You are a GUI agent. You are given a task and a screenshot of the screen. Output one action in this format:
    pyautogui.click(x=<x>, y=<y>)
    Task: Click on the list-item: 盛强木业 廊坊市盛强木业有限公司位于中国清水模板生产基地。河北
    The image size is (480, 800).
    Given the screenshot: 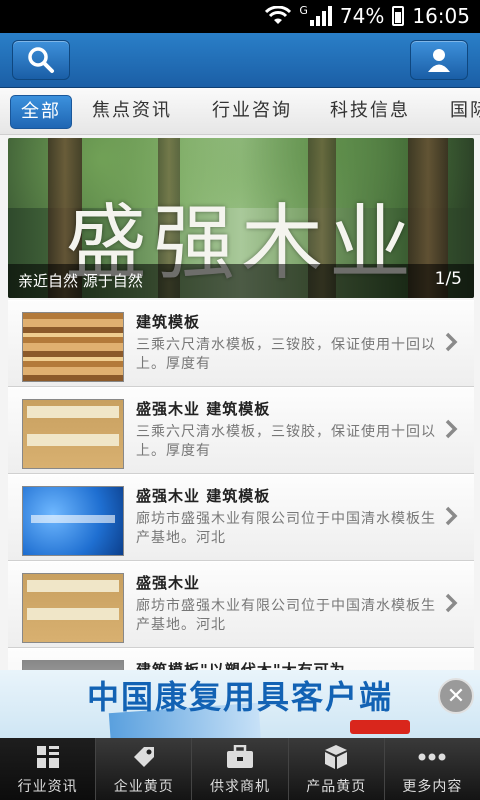 What is the action you would take?
    pyautogui.click(x=241, y=604)
    